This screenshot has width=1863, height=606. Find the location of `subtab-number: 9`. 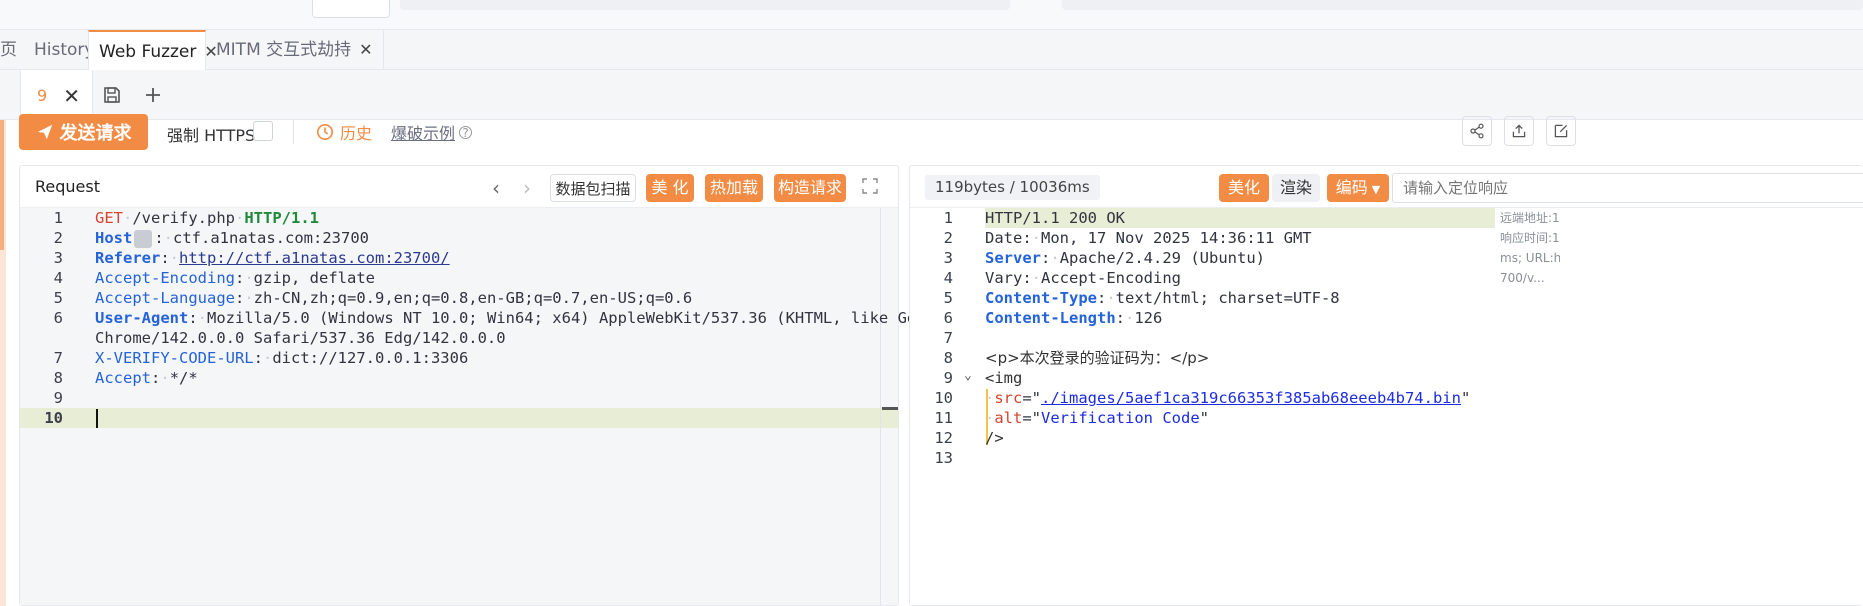

subtab-number: 9 is located at coordinates (42, 95).